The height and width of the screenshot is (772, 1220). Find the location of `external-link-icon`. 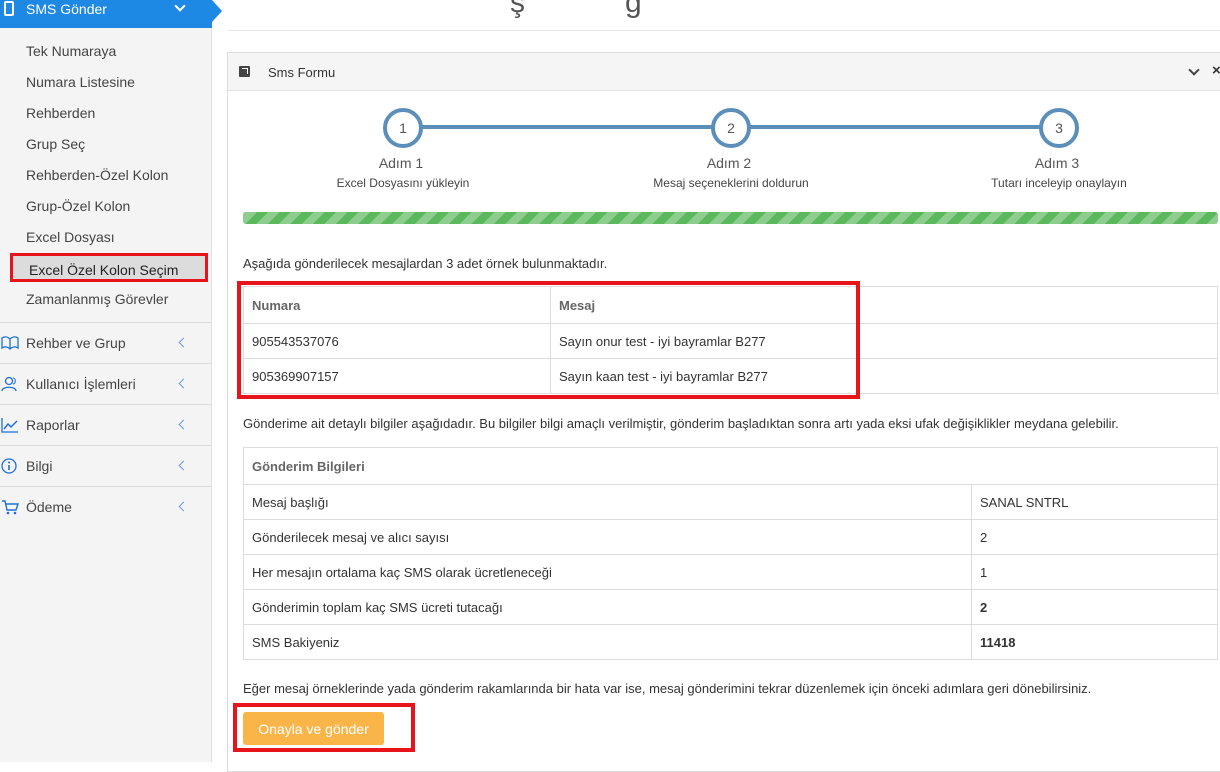

external-link-icon is located at coordinates (244, 71).